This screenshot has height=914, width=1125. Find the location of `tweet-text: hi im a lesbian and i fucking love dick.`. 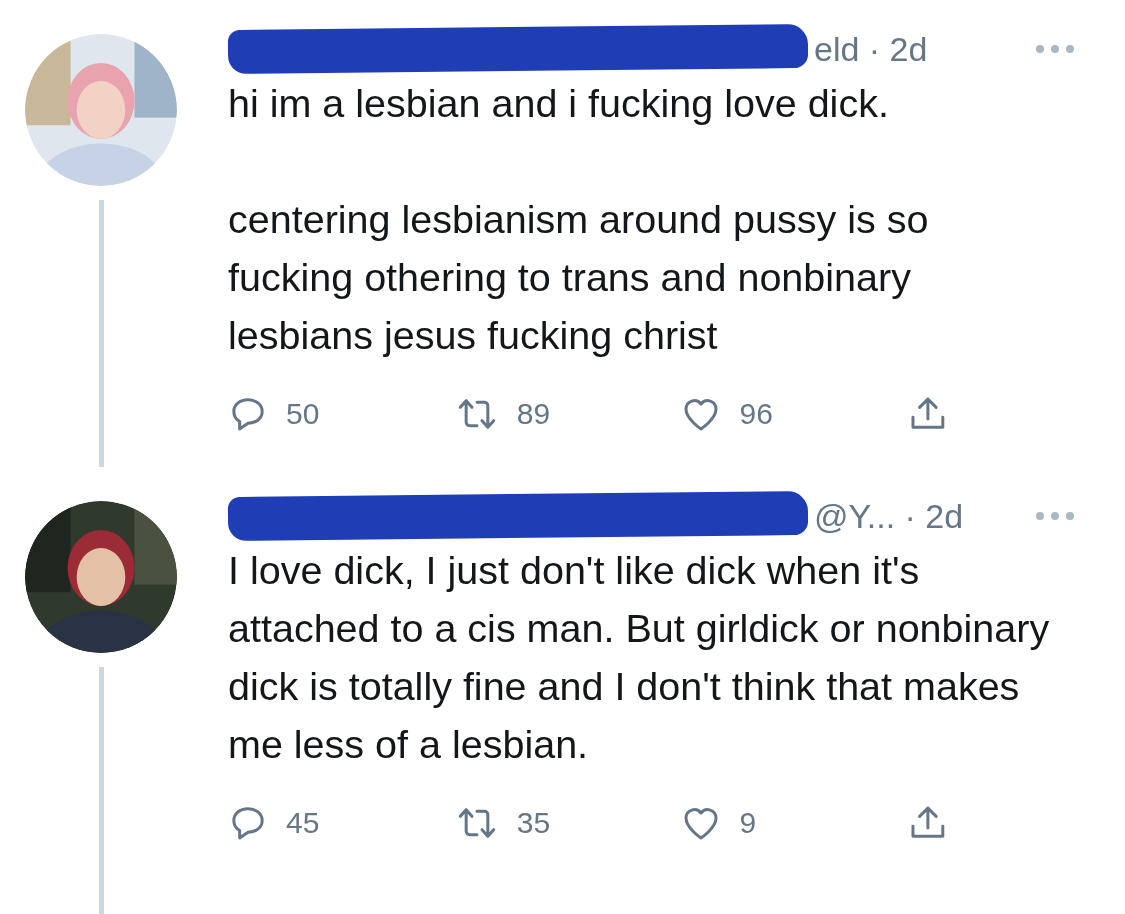

tweet-text: hi im a lesbian and i fucking love dick. is located at coordinates (559, 103).